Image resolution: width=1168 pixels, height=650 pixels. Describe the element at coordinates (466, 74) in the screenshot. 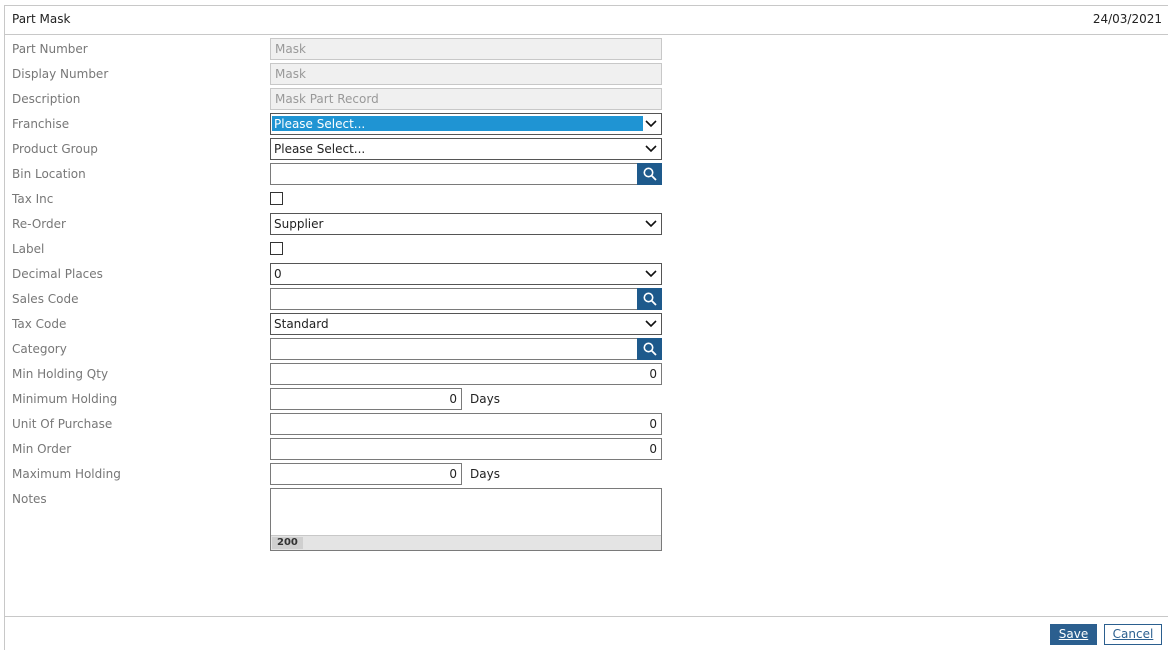

I see `display-number-field: Mask` at that location.